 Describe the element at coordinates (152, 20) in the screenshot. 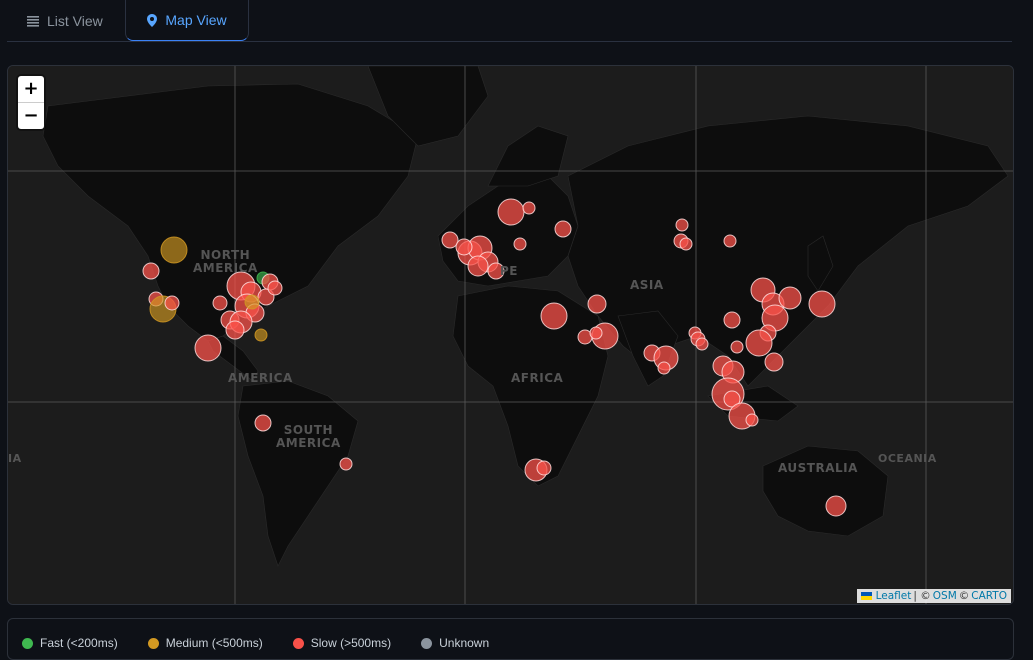

I see `map-pin-icon` at that location.